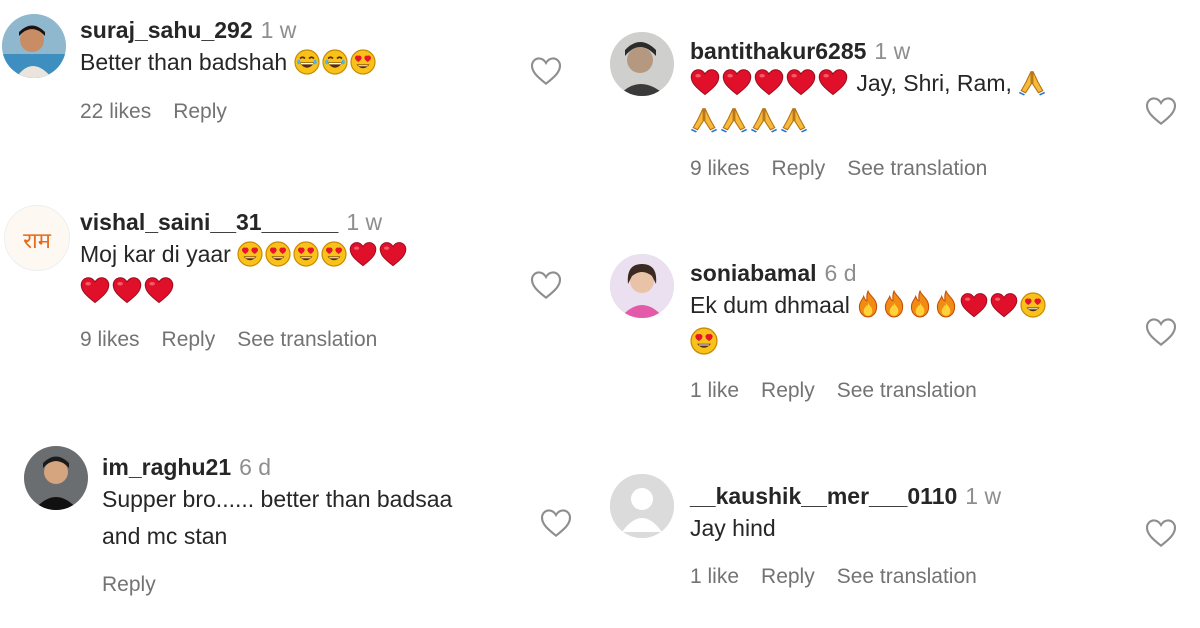 The height and width of the screenshot is (628, 1200). What do you see at coordinates (770, 305) in the screenshot?
I see `comment-text-content: Ek dum dhmaal` at bounding box center [770, 305].